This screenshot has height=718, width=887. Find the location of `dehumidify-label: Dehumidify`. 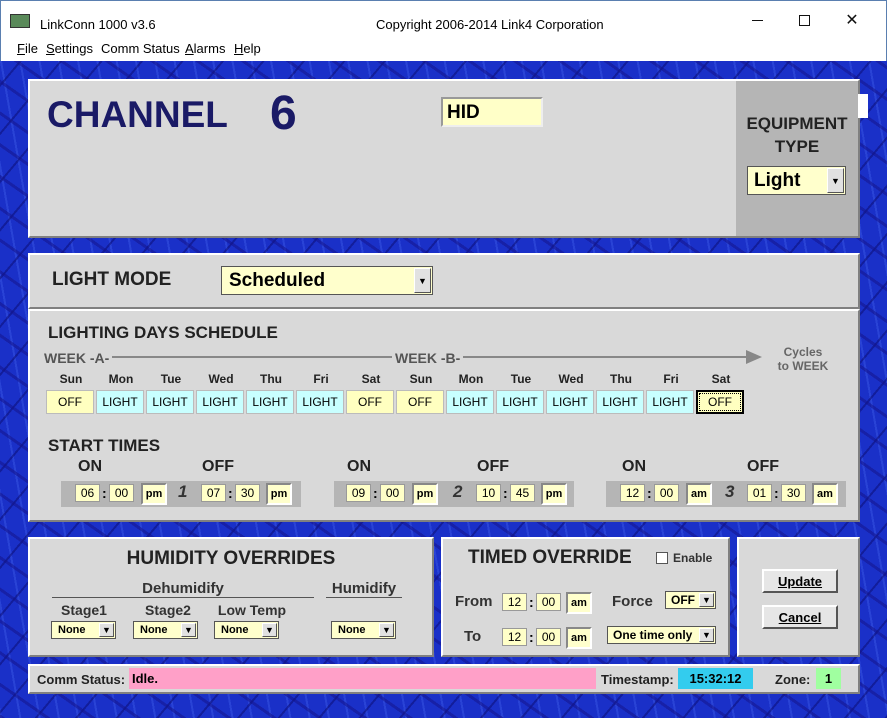

dehumidify-label: Dehumidify is located at coordinates (183, 588).